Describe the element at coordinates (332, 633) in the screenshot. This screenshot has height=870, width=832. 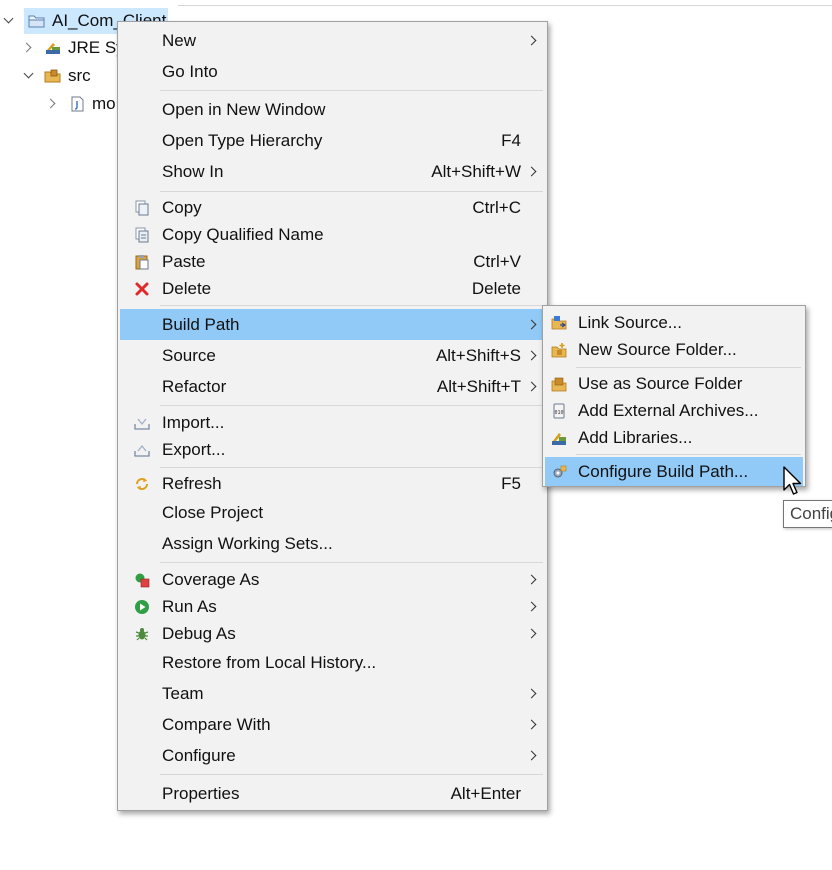
I see `menu-item-debug-as: Debug As` at that location.